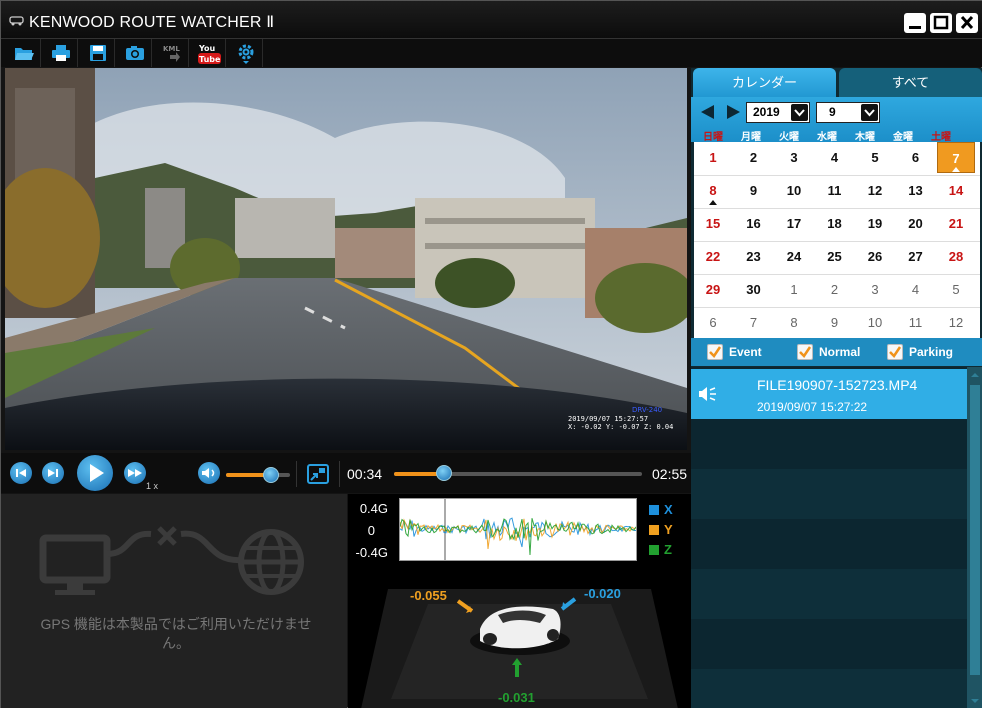  I want to click on calendar-day: 15, so click(713, 224).